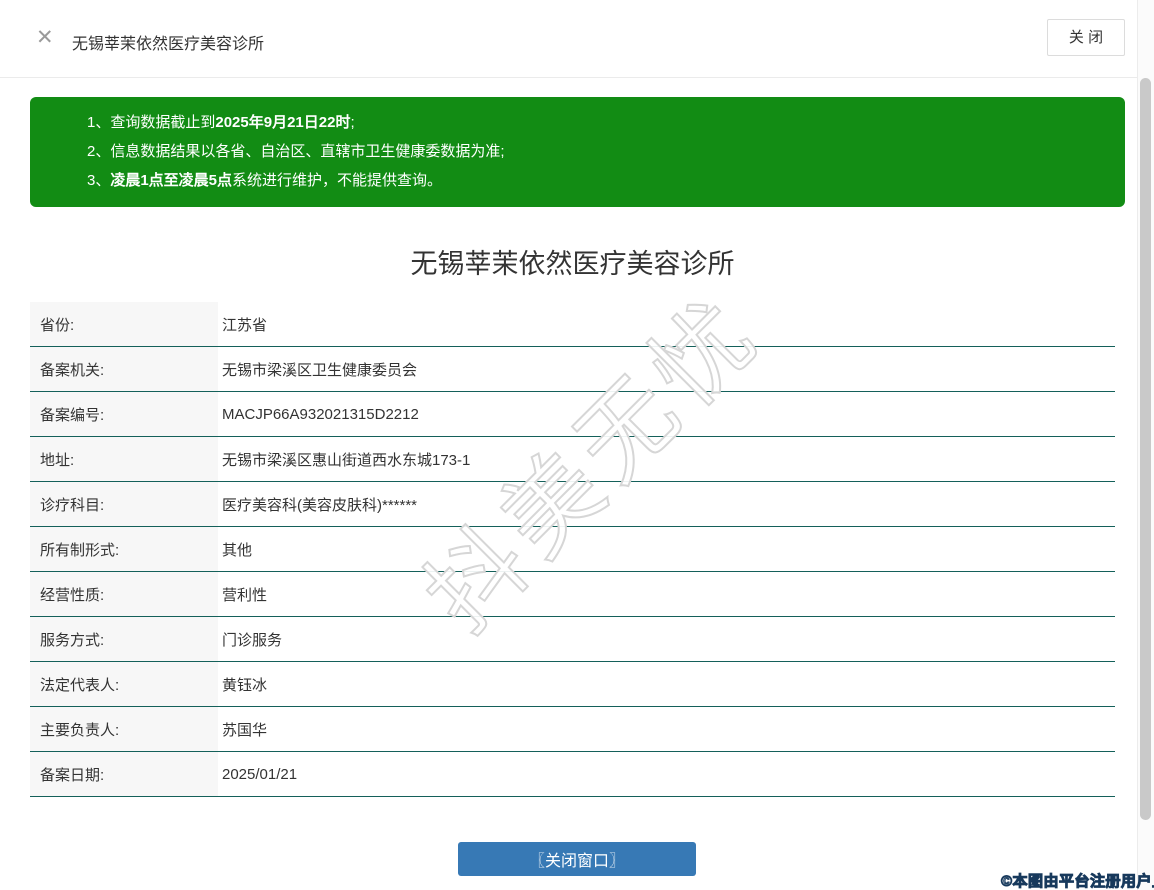 The width and height of the screenshot is (1154, 890). Describe the element at coordinates (124, 459) in the screenshot. I see `row-label: 地址:` at that location.